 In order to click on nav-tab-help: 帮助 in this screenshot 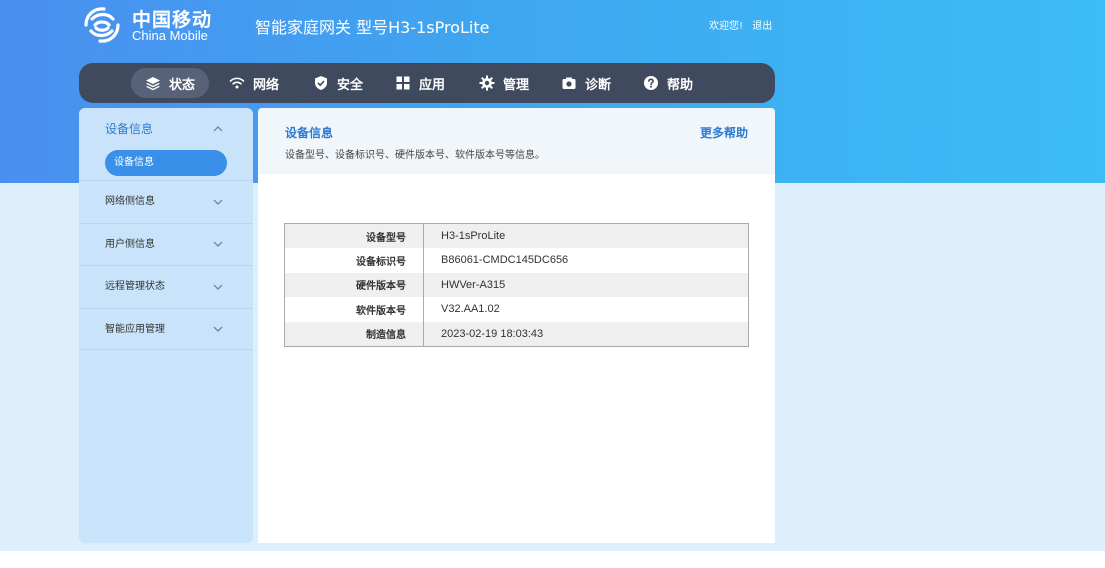, I will do `click(668, 83)`.